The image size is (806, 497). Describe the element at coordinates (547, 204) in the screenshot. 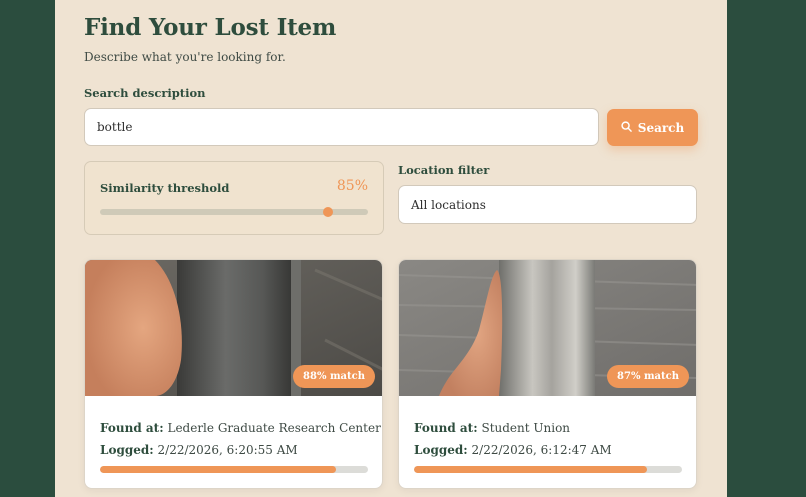

I see `location-select: All locations` at that location.